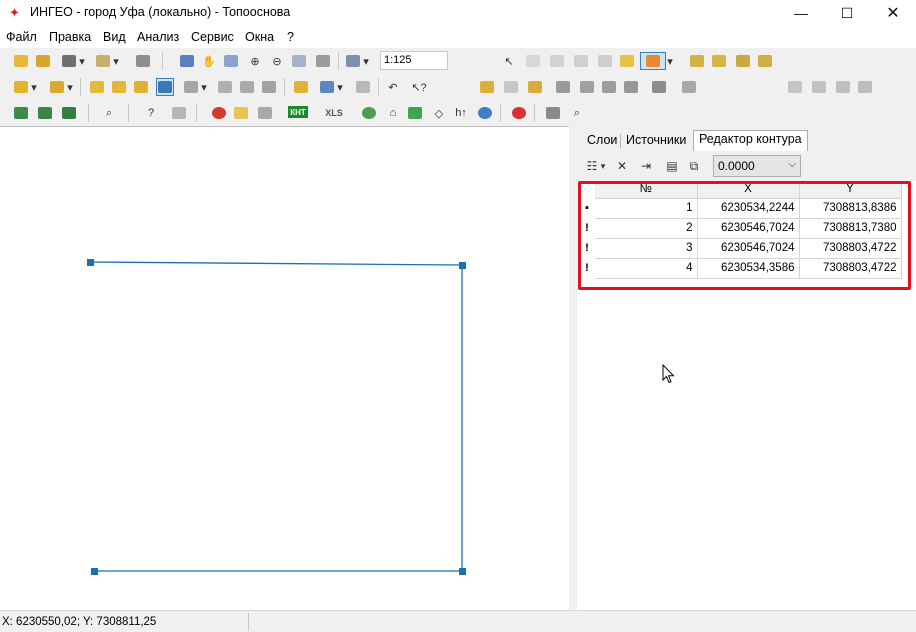  What do you see at coordinates (69, 113) in the screenshot?
I see `nav-last-icon` at bounding box center [69, 113].